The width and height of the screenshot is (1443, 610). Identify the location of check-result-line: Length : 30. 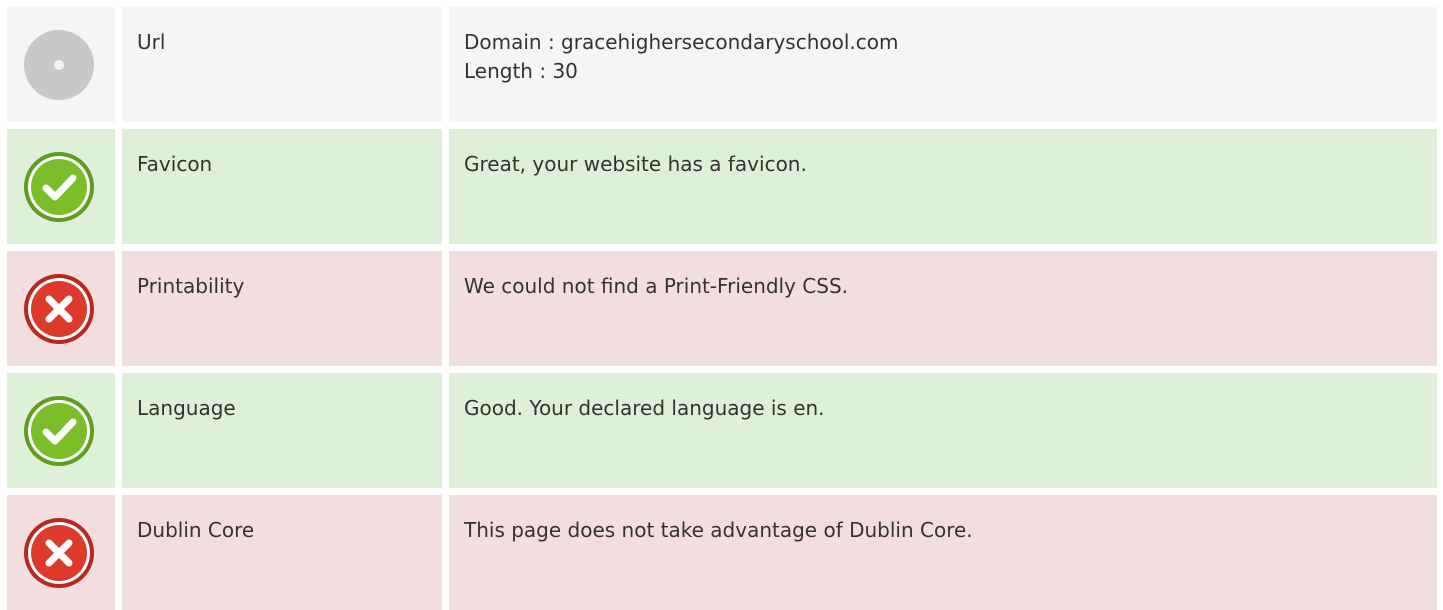
(521, 71).